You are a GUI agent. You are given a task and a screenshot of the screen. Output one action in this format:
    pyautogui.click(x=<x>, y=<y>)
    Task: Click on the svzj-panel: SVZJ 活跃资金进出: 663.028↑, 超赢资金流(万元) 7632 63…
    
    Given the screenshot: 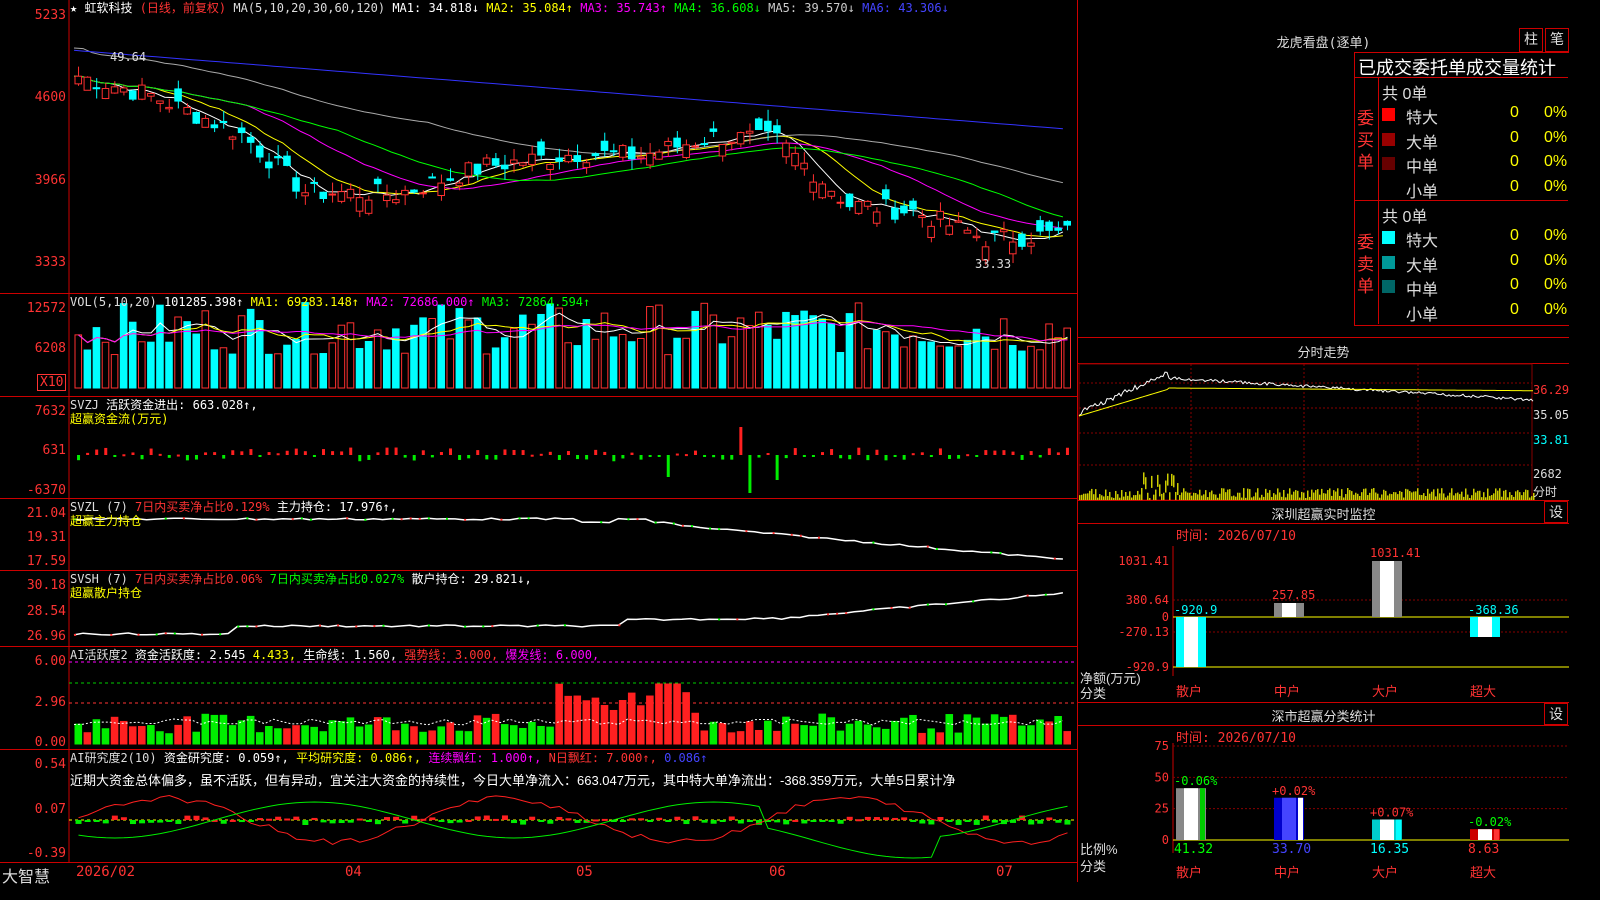 What is the action you would take?
    pyautogui.click(x=538, y=448)
    